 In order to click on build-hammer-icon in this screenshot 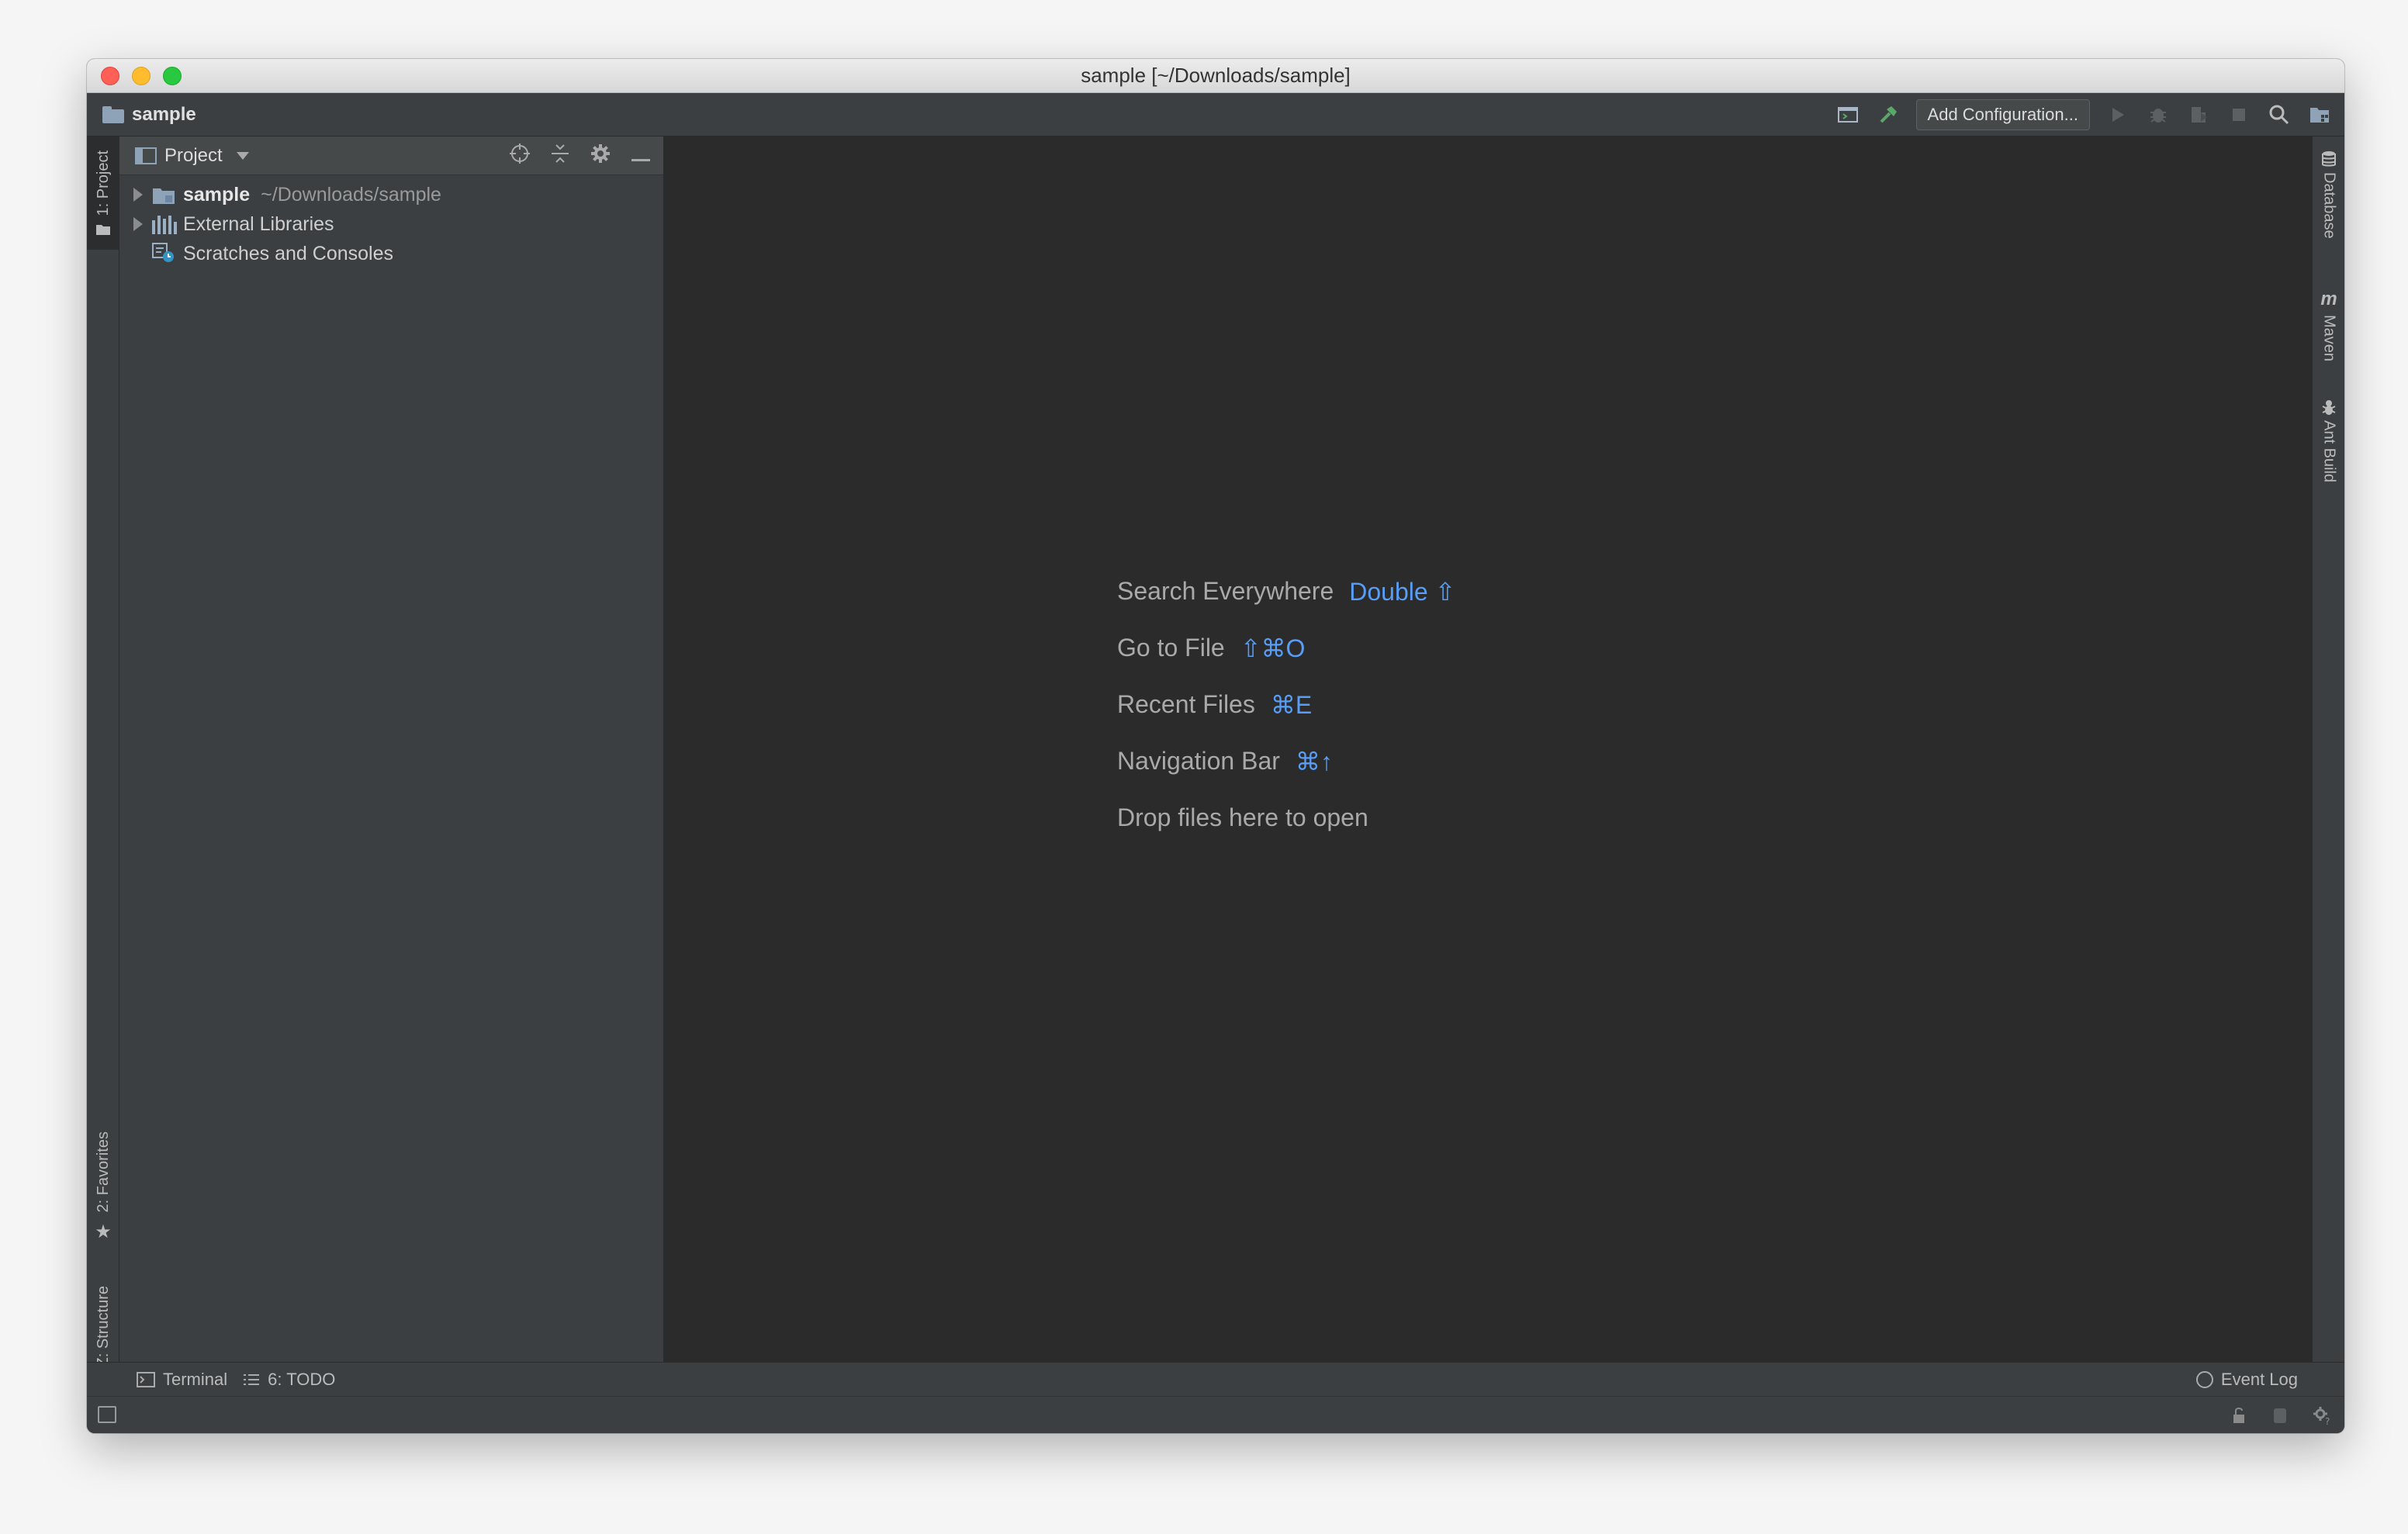, I will do `click(1888, 114)`.